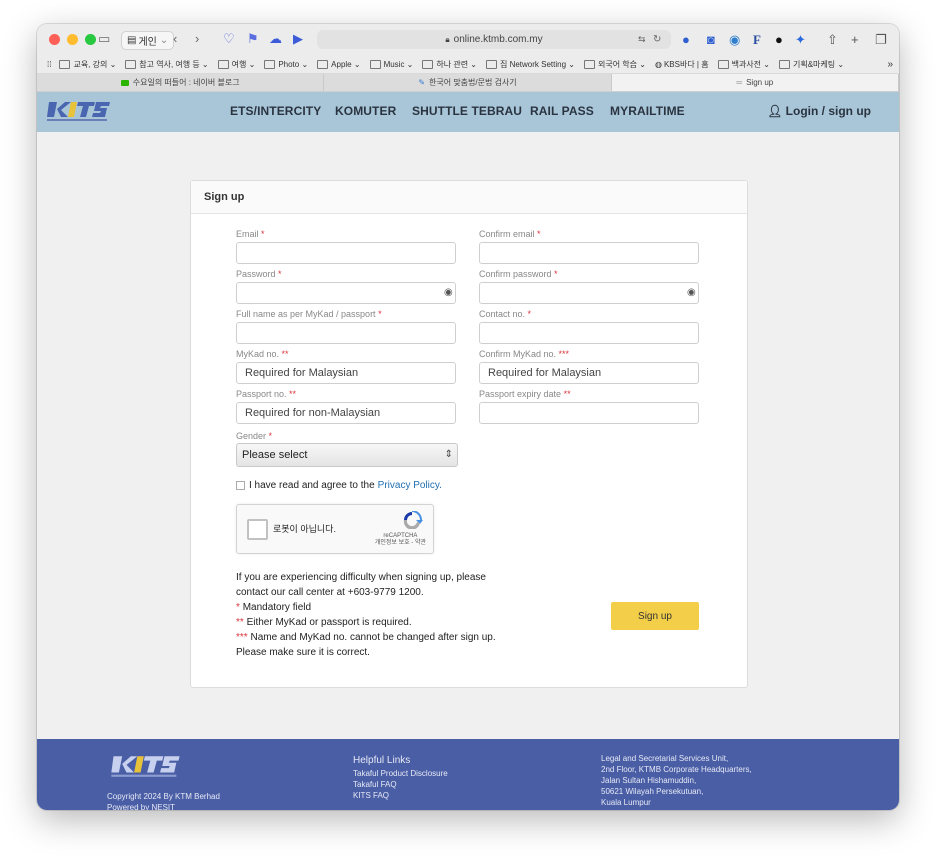 This screenshot has width=936, height=857. I want to click on confirm-email-field, so click(589, 253).